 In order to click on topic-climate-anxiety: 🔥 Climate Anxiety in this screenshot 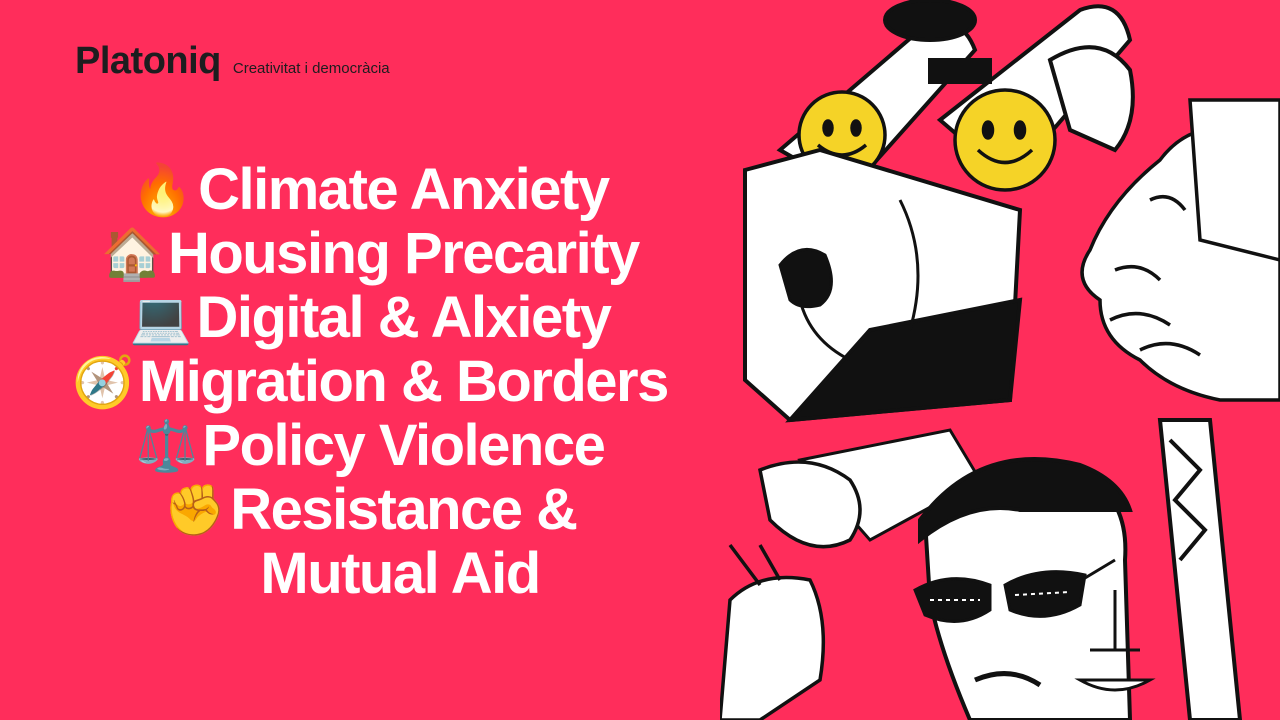, I will do `click(370, 190)`.